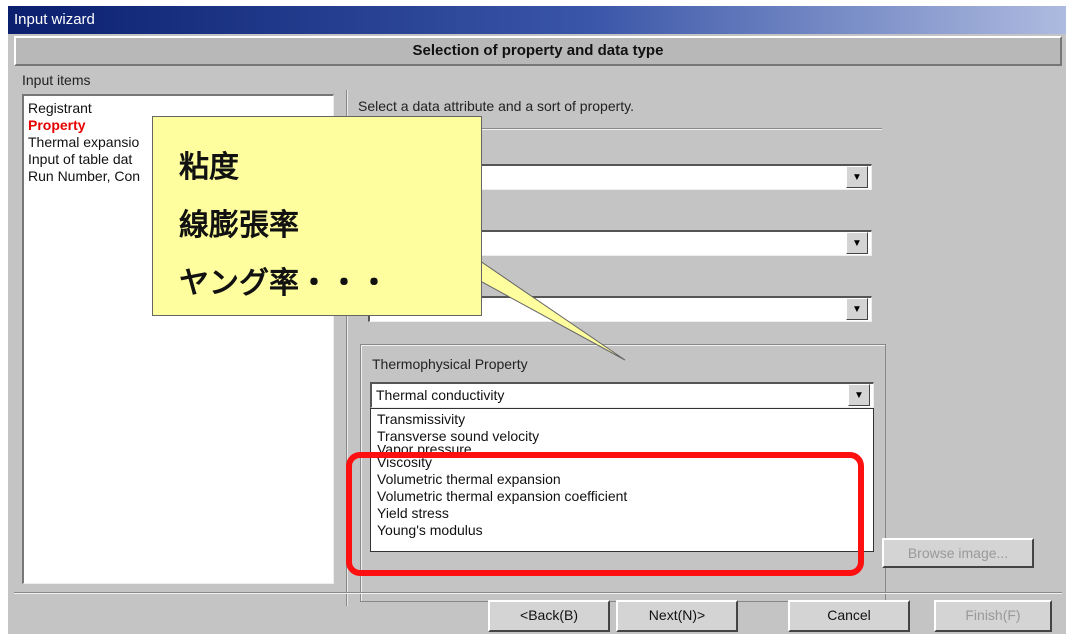  Describe the element at coordinates (178, 108) in the screenshot. I see `list-item-registrant: Registrant` at that location.